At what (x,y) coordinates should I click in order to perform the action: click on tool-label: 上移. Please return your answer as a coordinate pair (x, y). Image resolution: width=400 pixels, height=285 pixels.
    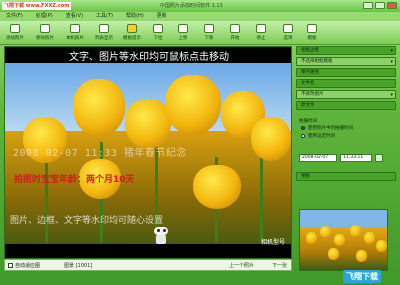
    Looking at the image, I should click on (183, 38).